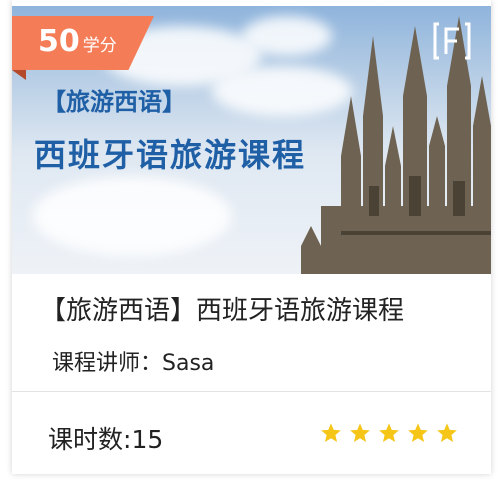 This screenshot has height=482, width=498. Describe the element at coordinates (147, 439) in the screenshot. I see `lessons-count: 15` at that location.